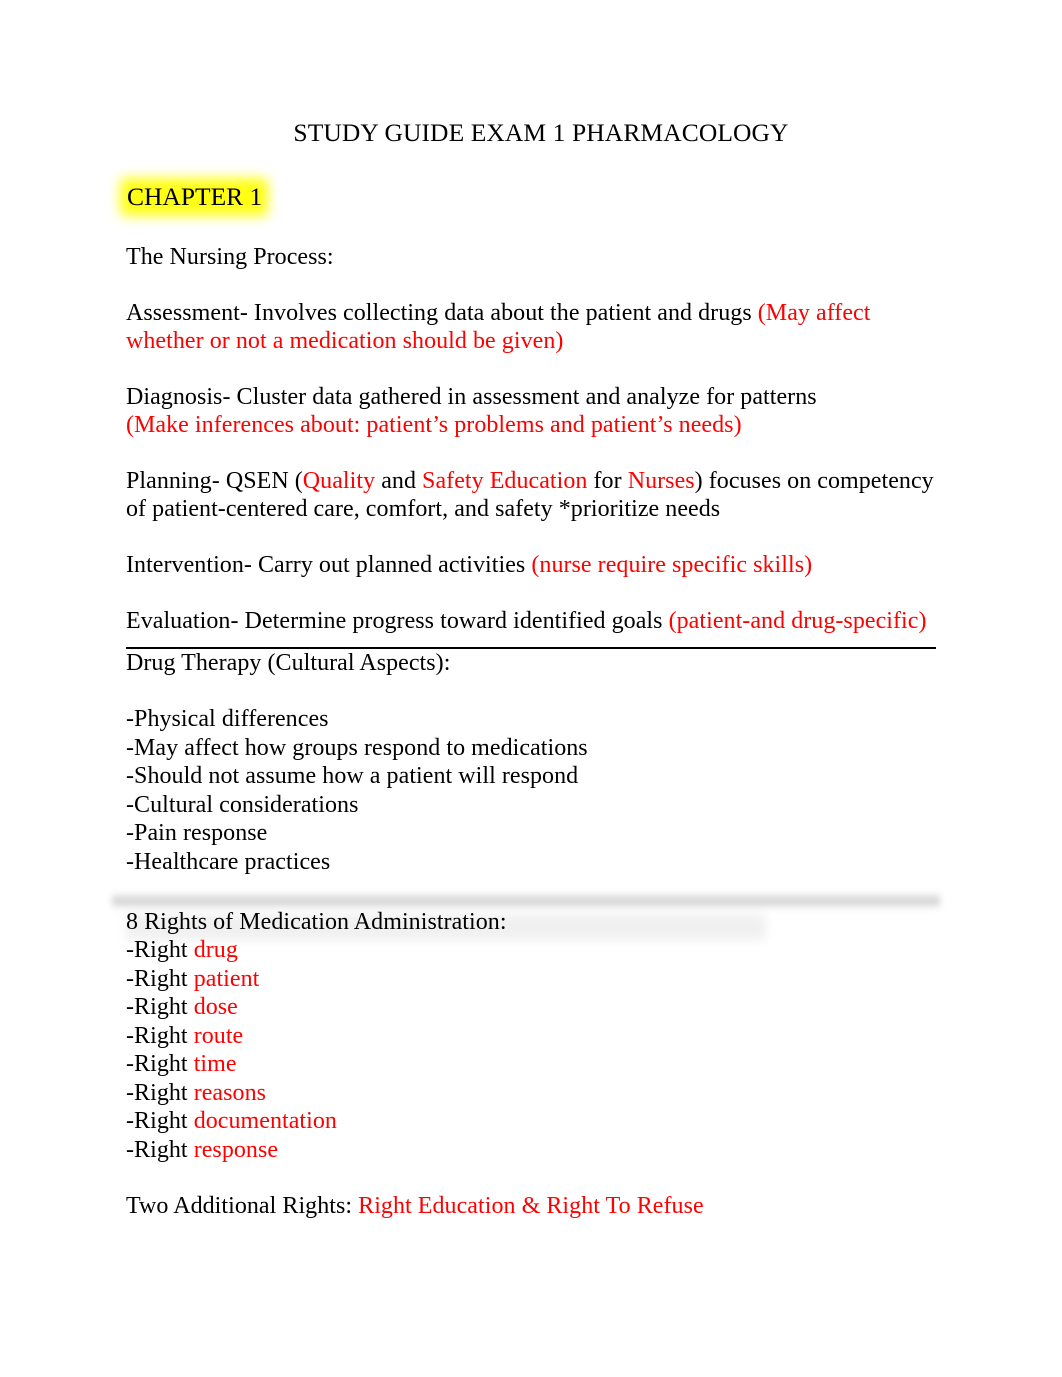  Describe the element at coordinates (532, 1036) in the screenshot. I see `list-item: -Right route` at that location.